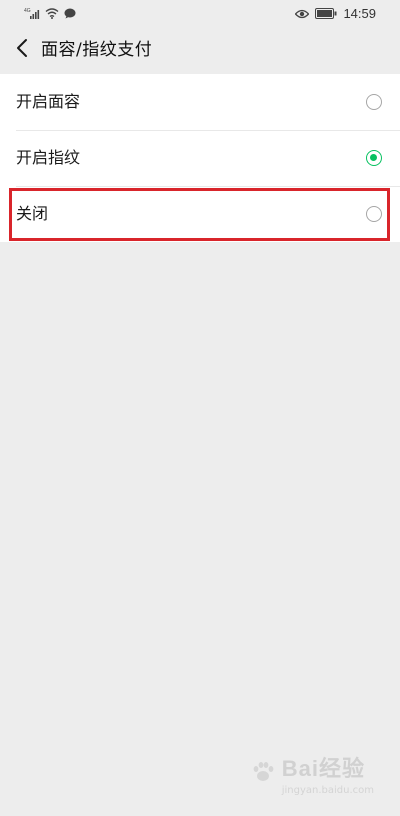 The width and height of the screenshot is (400, 816). I want to click on cellular-signal-icon: 4G, so click(32, 13).